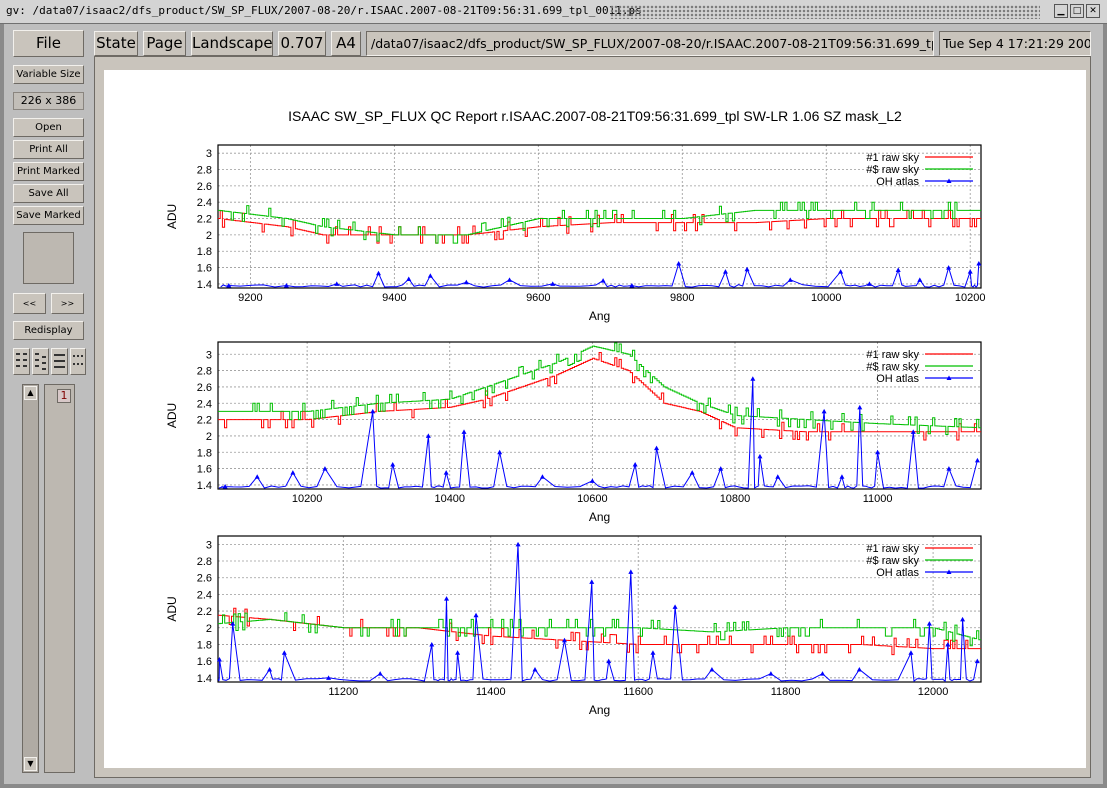 The image size is (1107, 788). Describe the element at coordinates (116, 43) in the screenshot. I see `state-menu-button: State` at that location.